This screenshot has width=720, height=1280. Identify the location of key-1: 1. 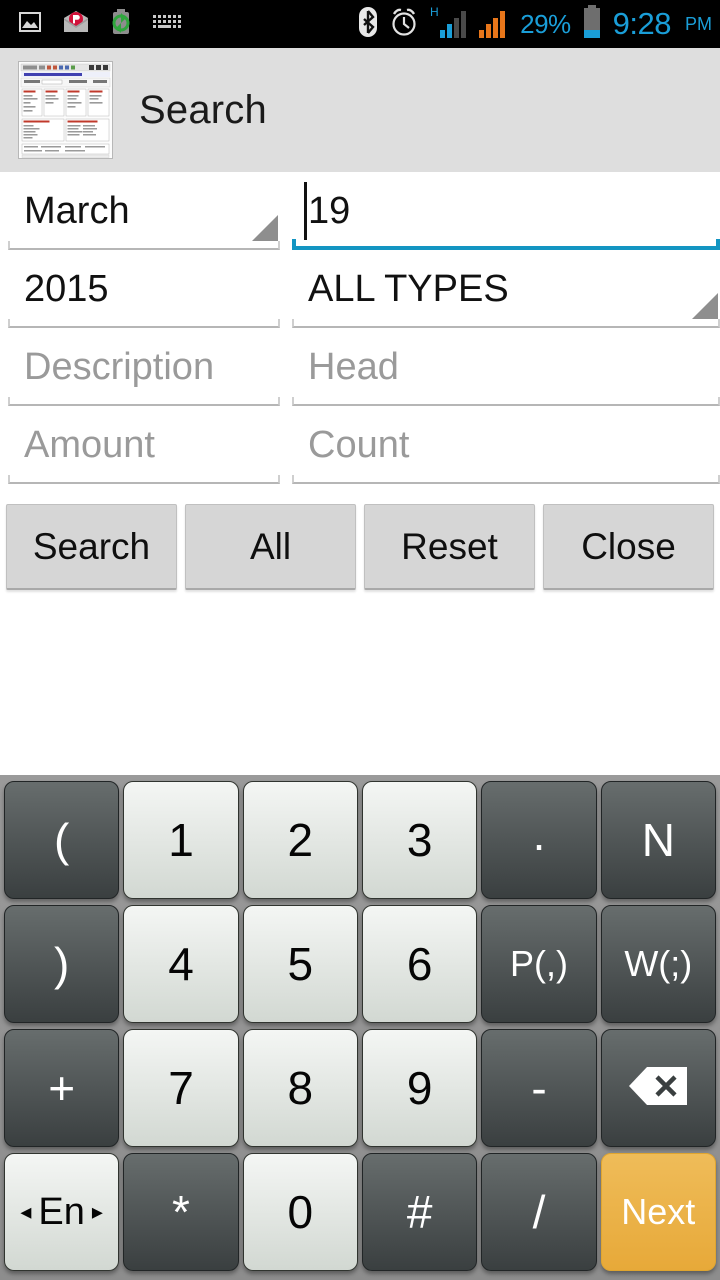
(181, 840).